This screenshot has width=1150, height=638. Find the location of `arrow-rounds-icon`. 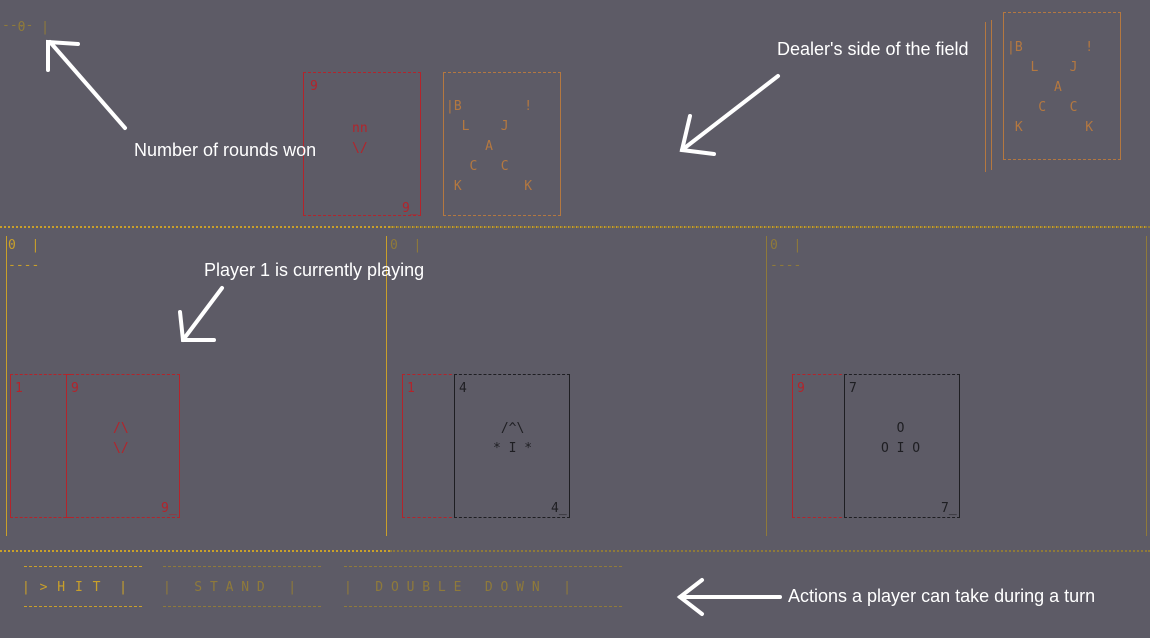

arrow-rounds-icon is located at coordinates (86, 84).